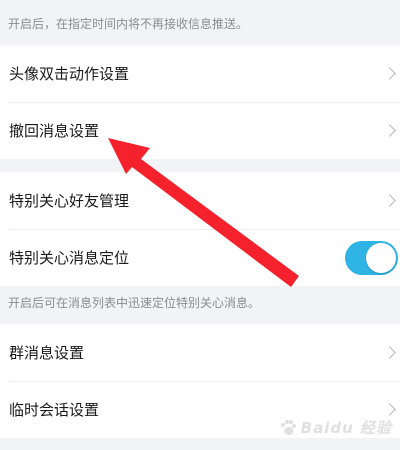 This screenshot has width=400, height=450. I want to click on do-not-disturb-note: 开启后，在指定时间内将不再接收信息推送。, so click(128, 24).